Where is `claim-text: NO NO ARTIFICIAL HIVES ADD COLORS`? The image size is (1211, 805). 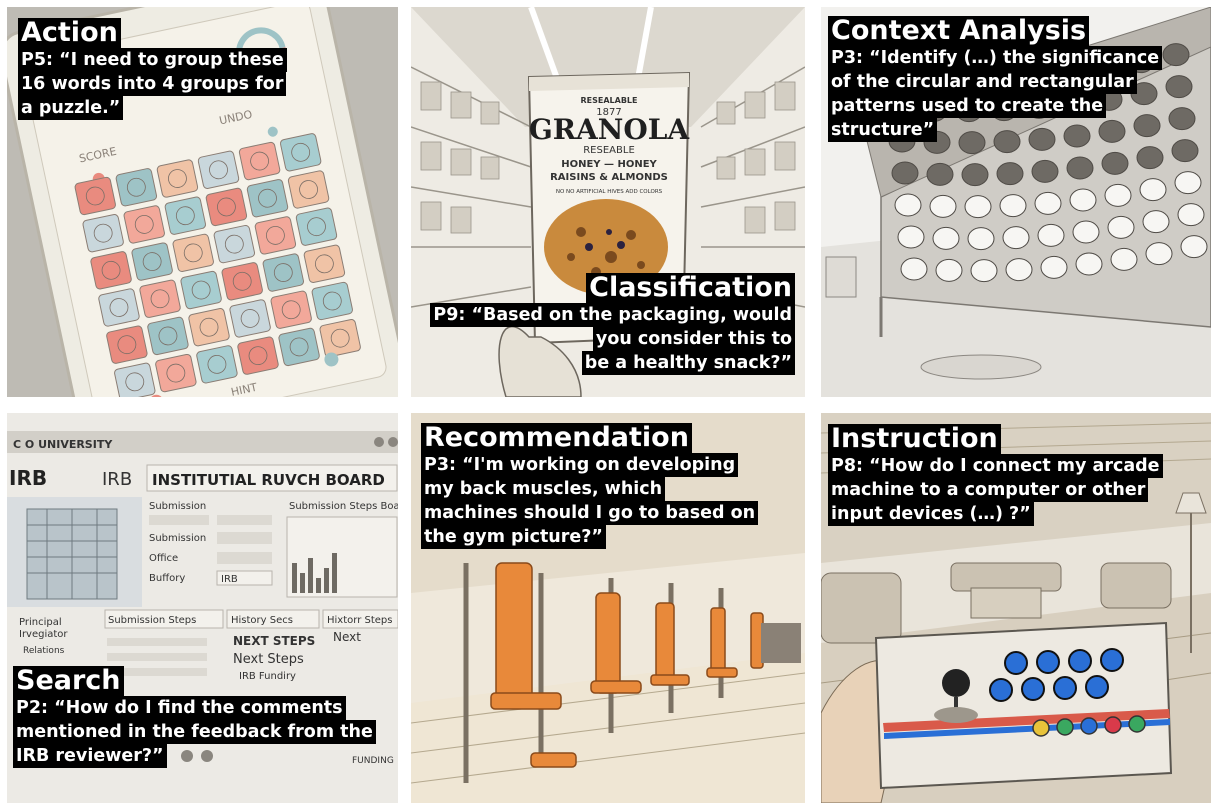 claim-text: NO NO ARTIFICIAL HIVES ADD COLORS is located at coordinates (609, 192).